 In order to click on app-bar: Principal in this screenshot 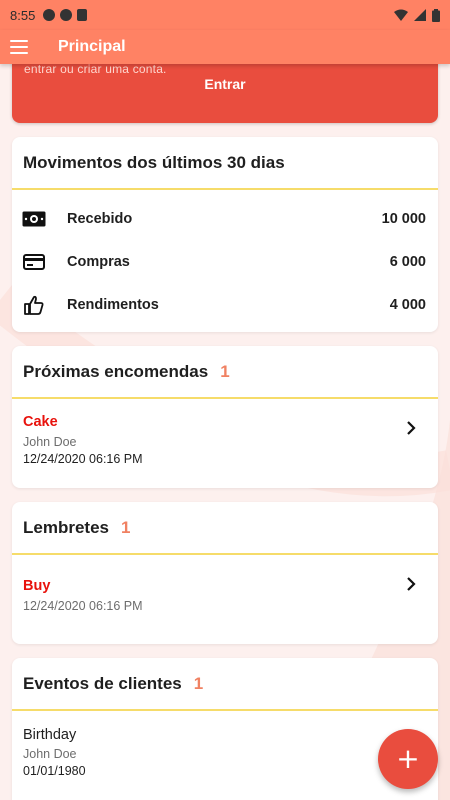, I will do `click(225, 47)`.